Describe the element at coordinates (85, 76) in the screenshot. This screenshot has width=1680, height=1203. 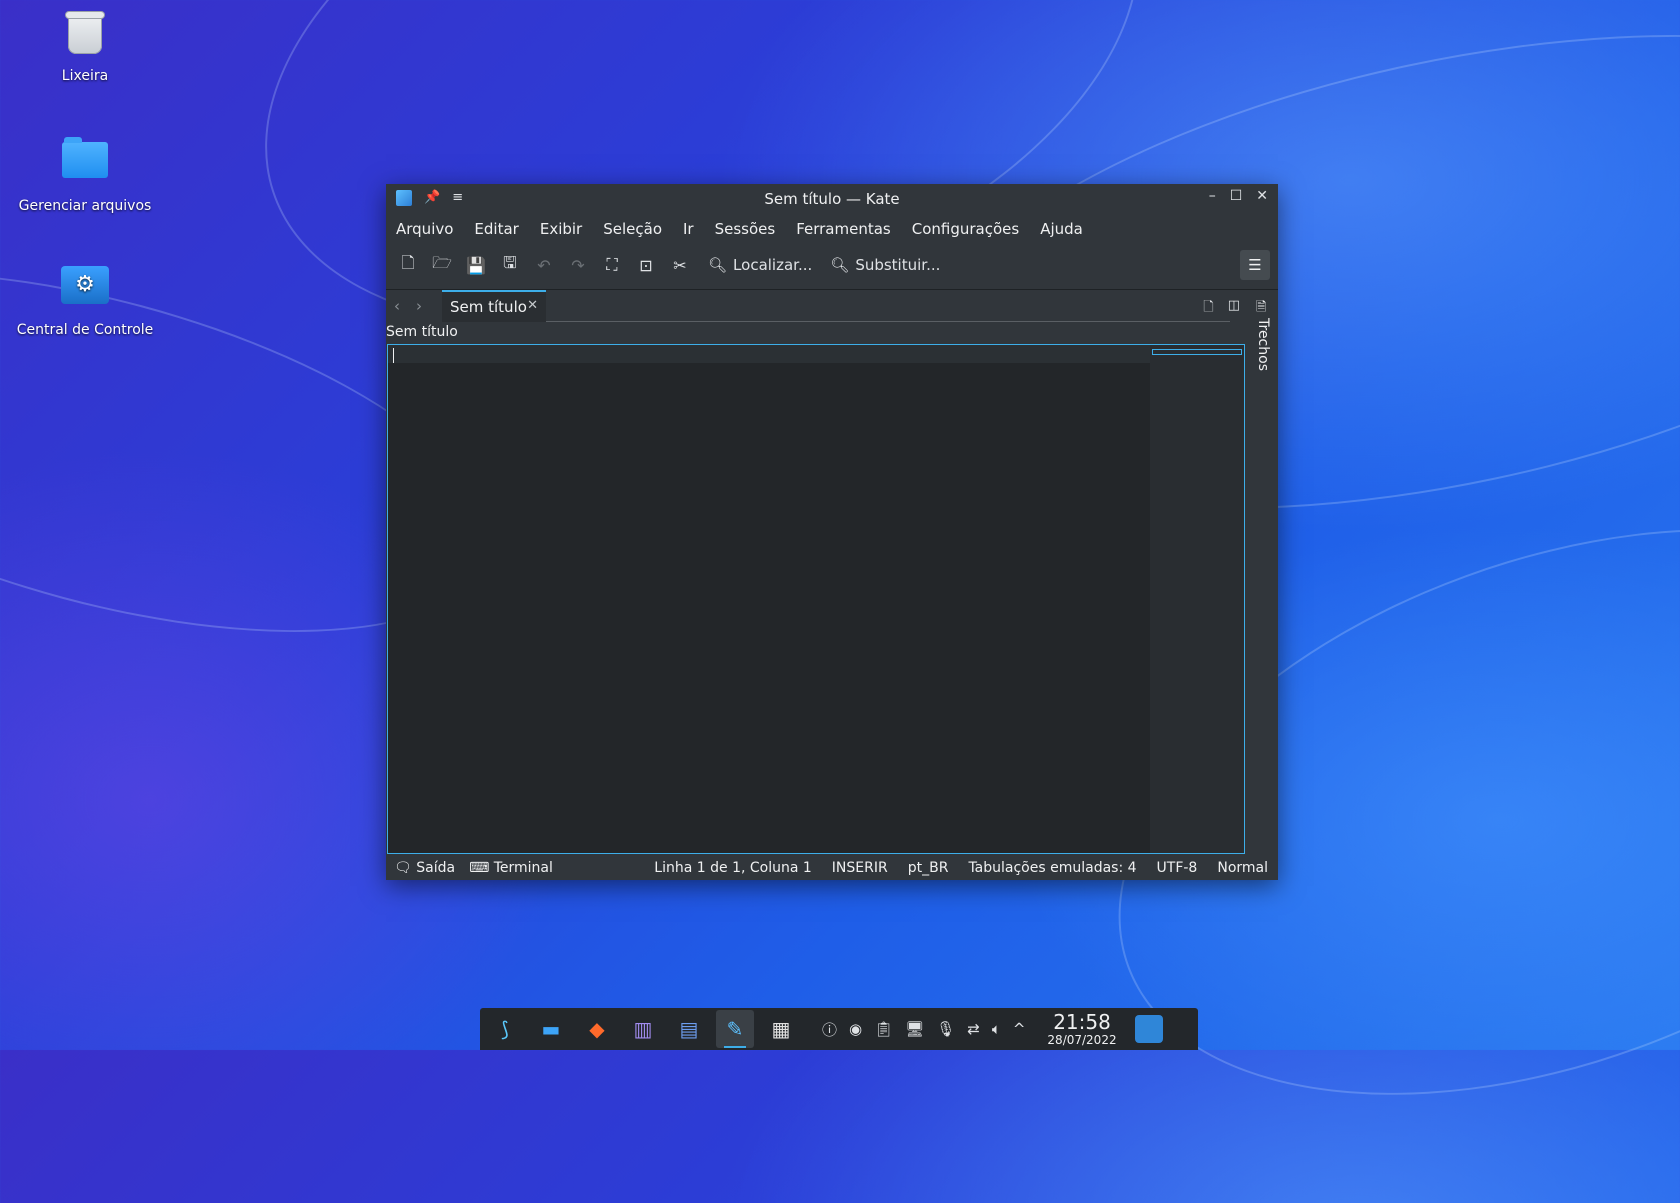
I see `desktop-icon-label: Lixeira` at that location.